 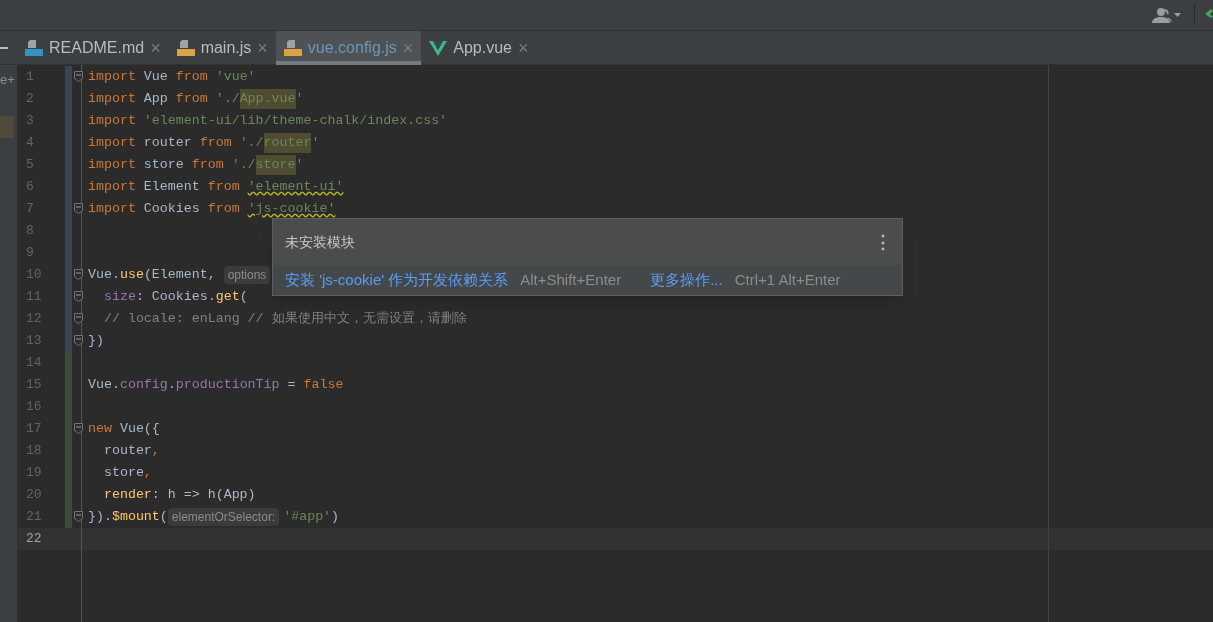 What do you see at coordinates (397, 280) in the screenshot?
I see `action-link: 安装 'js-cookie' 作为开发依赖关系` at bounding box center [397, 280].